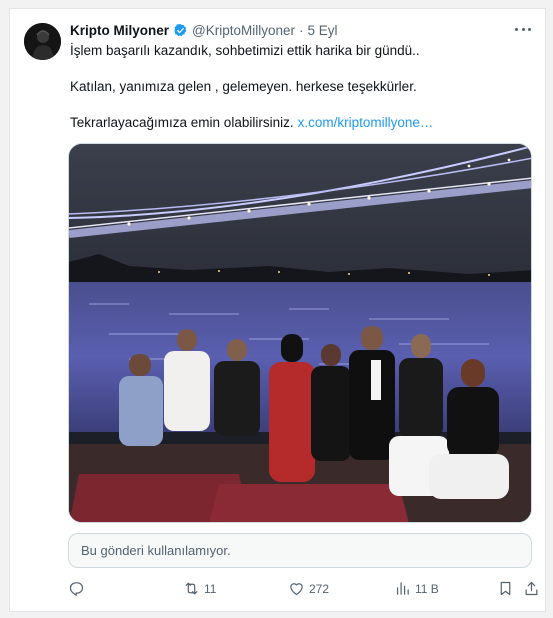 This screenshot has width=553, height=618. I want to click on bookmark-button, so click(505, 588).